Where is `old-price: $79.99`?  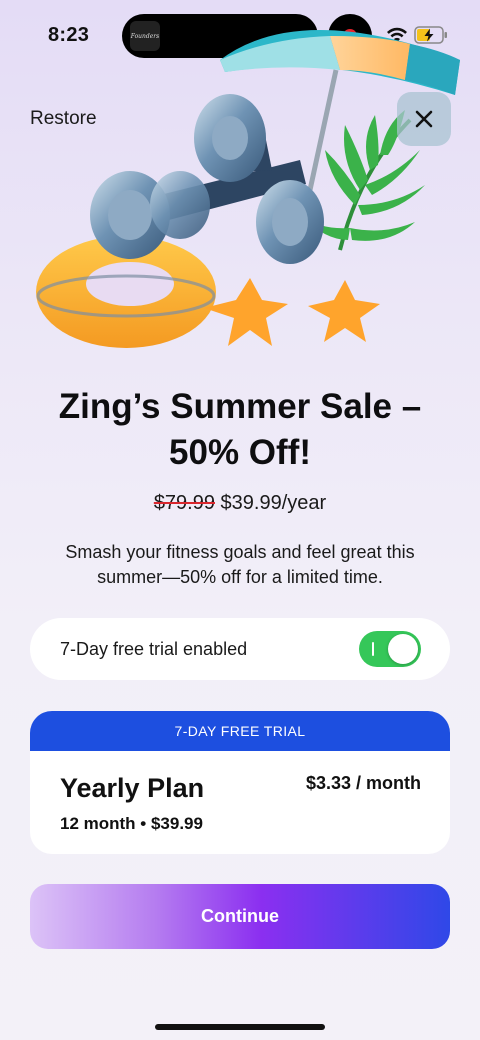
old-price: $79.99 is located at coordinates (184, 503).